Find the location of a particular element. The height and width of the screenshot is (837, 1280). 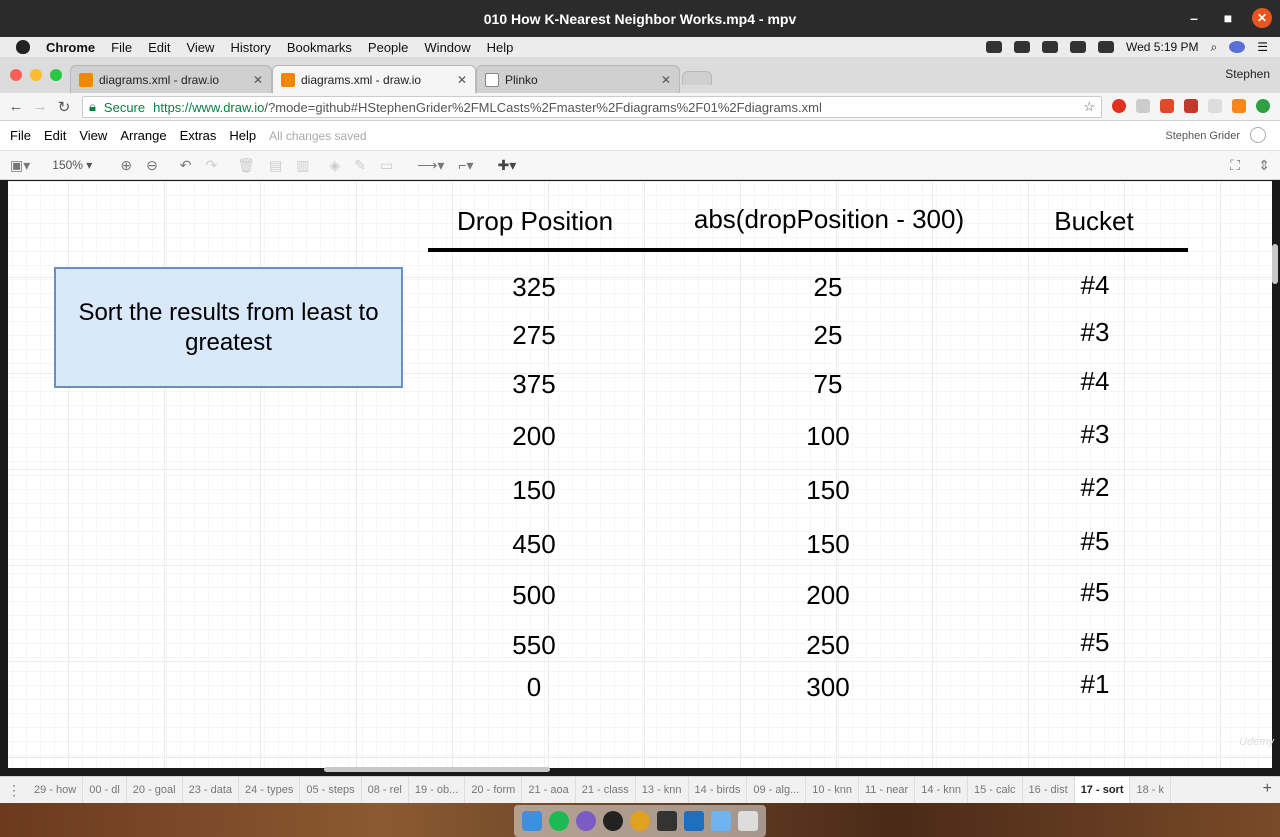

add-page-icon: + is located at coordinates (1267, 789).